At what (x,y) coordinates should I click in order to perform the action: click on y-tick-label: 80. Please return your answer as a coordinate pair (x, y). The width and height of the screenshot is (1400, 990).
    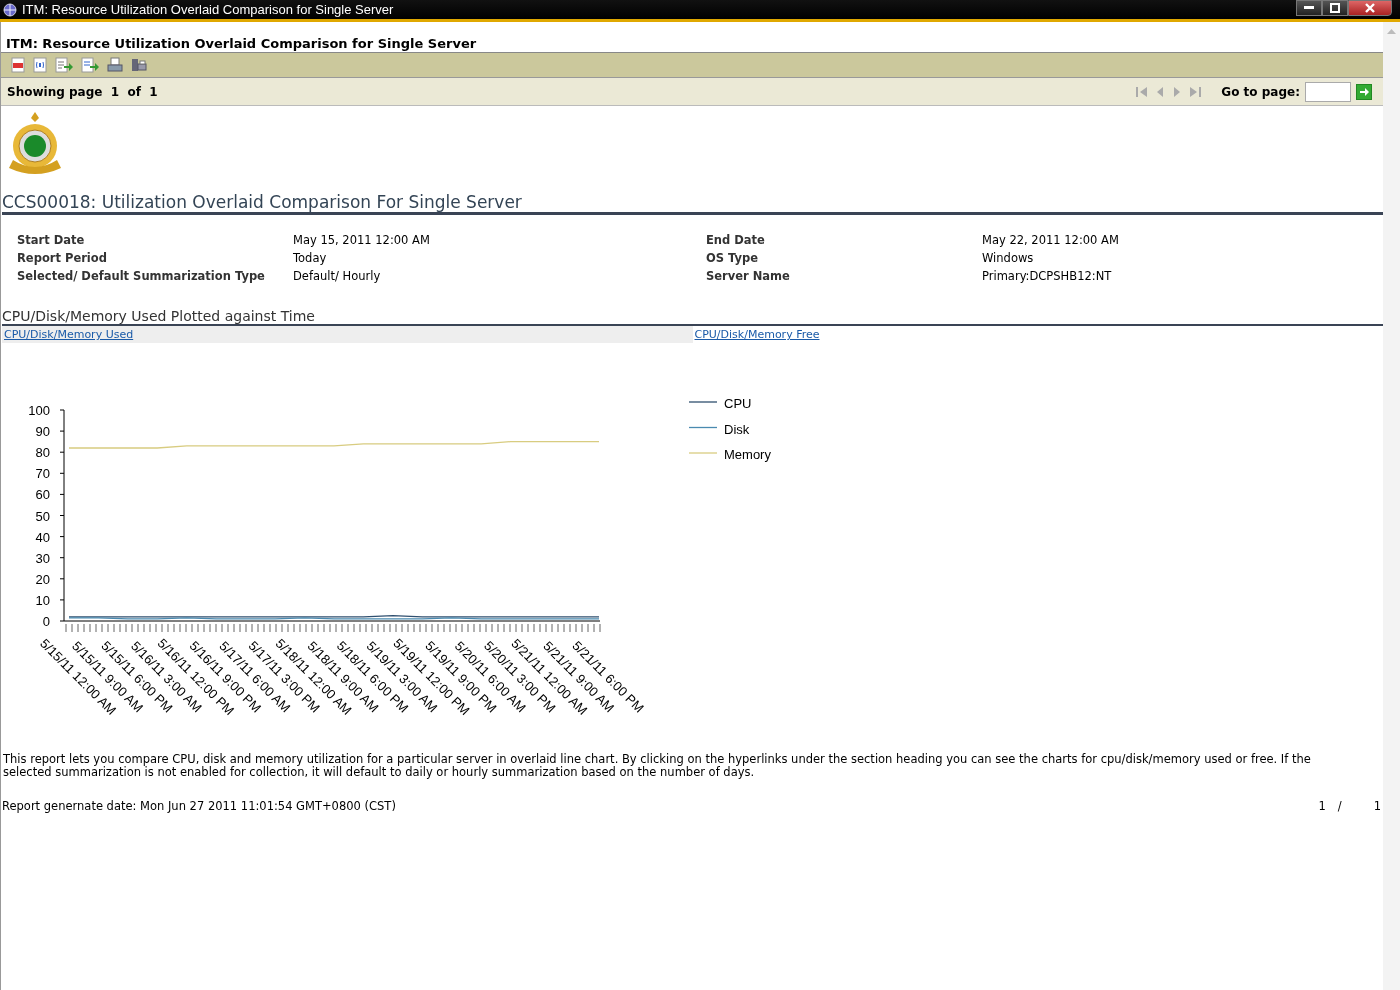
    Looking at the image, I should click on (42, 453).